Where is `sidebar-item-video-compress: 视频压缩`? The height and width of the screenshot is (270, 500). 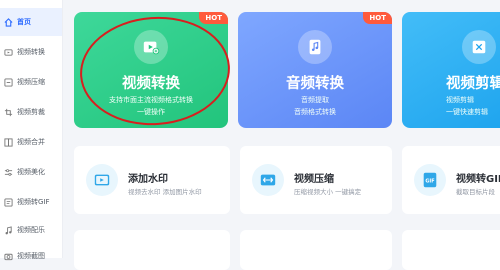 sidebar-item-video-compress: 视频压缩 is located at coordinates (31, 82).